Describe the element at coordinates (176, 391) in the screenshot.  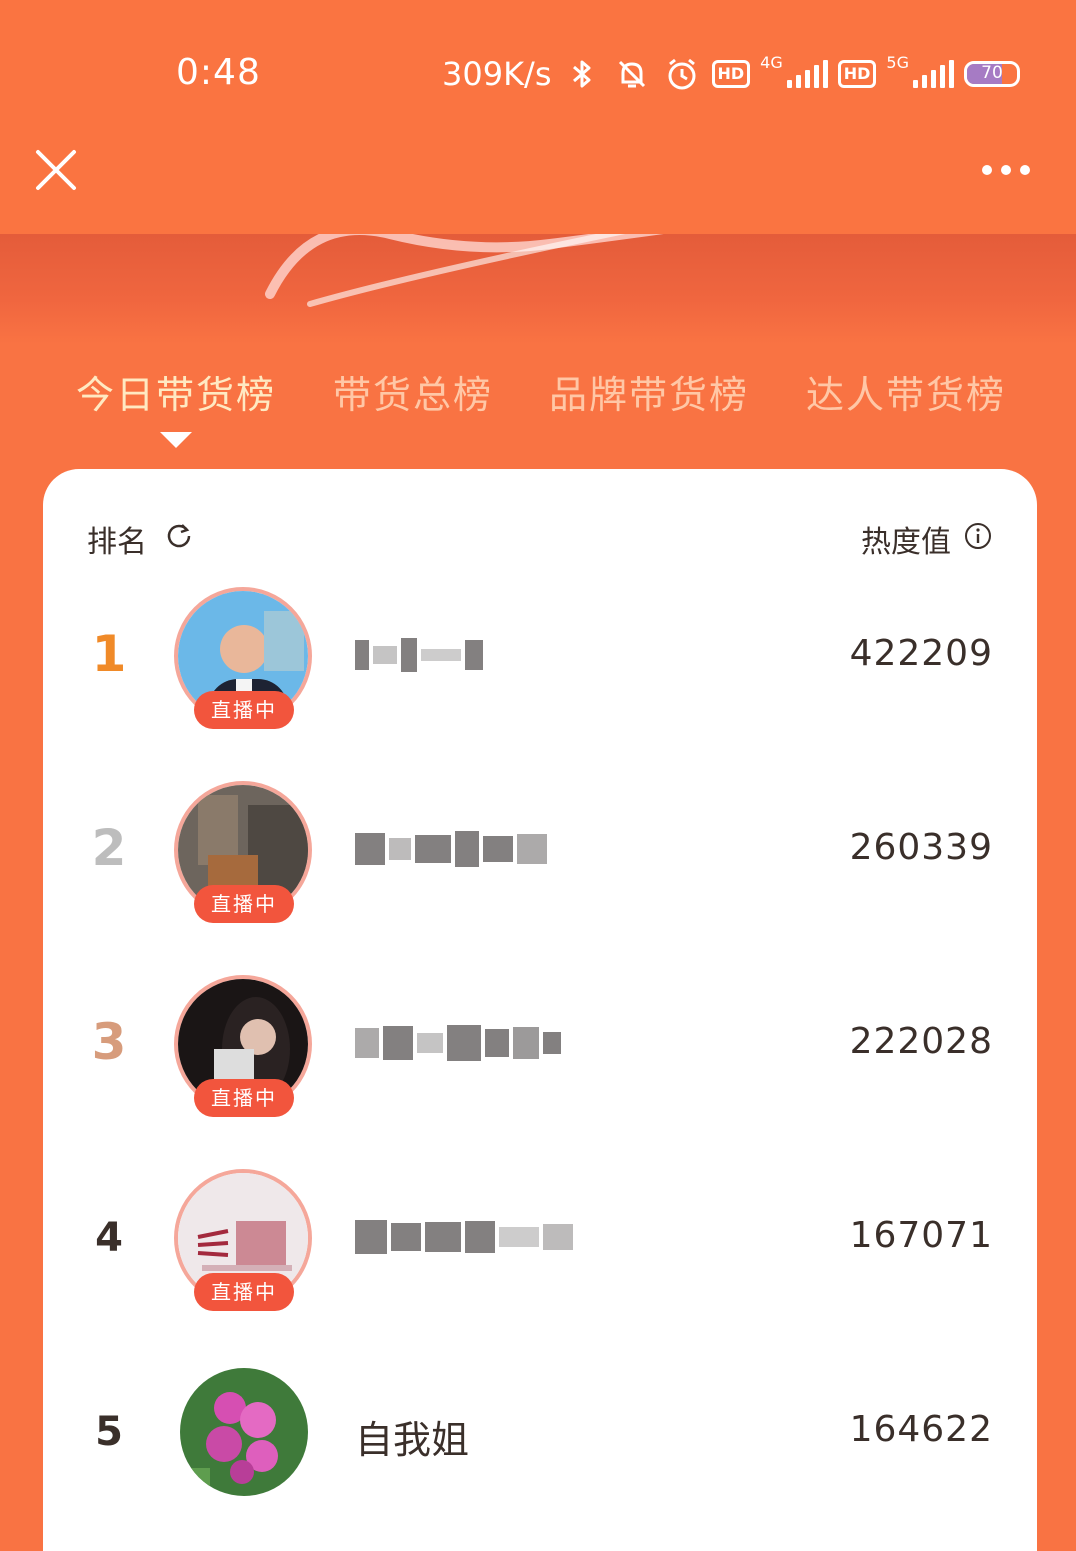
I see `tab-today: 今日带货榜` at that location.